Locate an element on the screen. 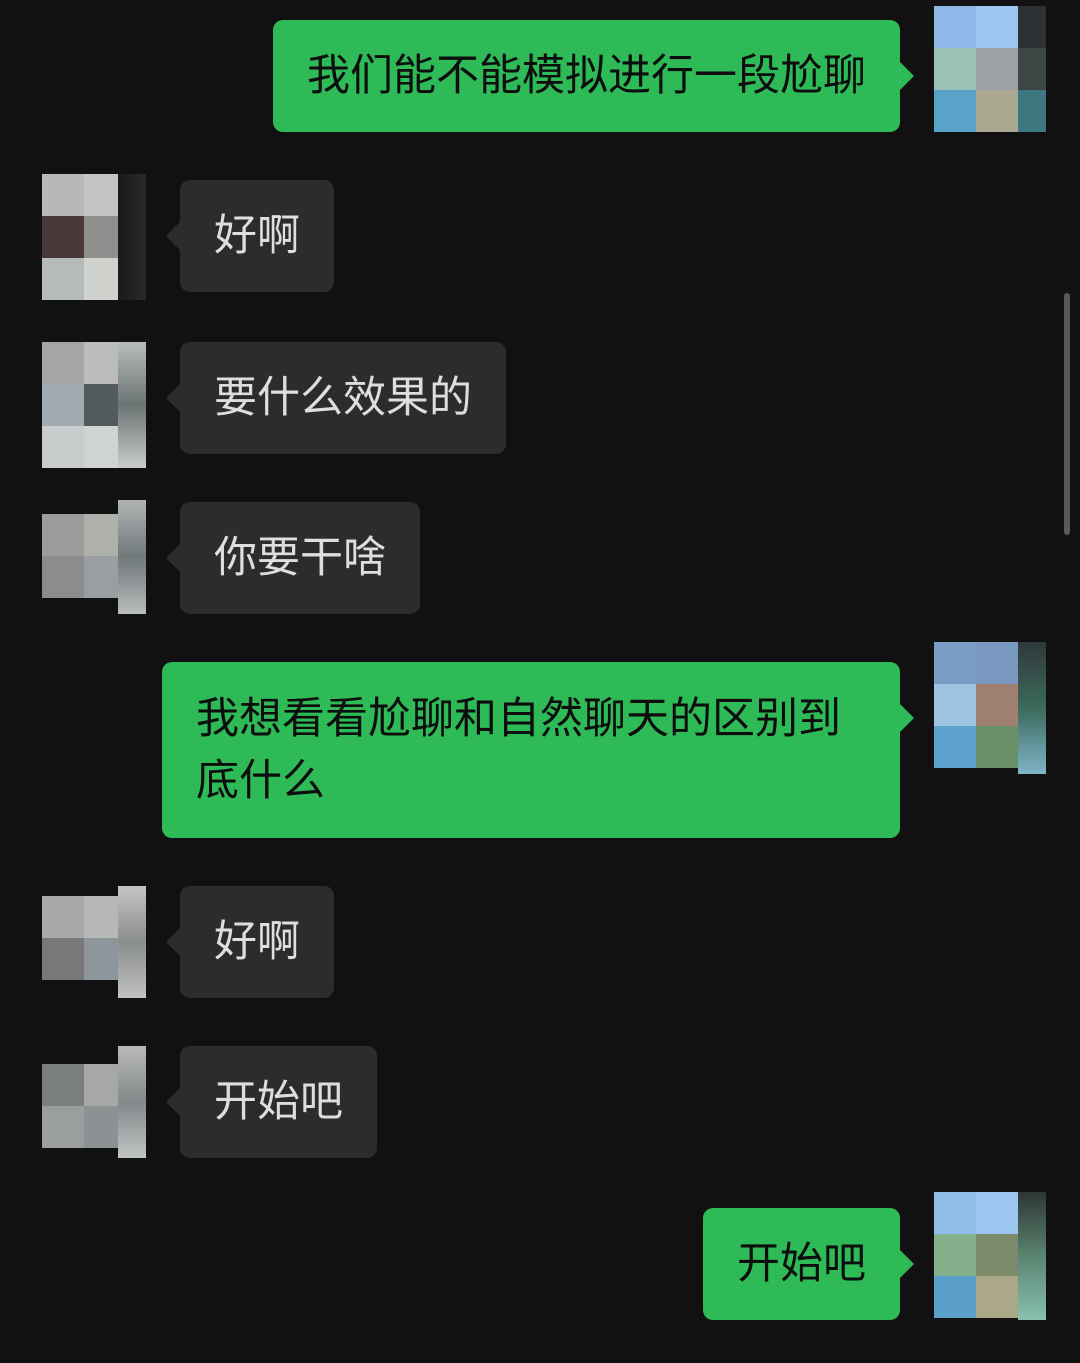 The image size is (1080, 1363). message-row-outgoing: 开始吧 is located at coordinates (540, 1257).